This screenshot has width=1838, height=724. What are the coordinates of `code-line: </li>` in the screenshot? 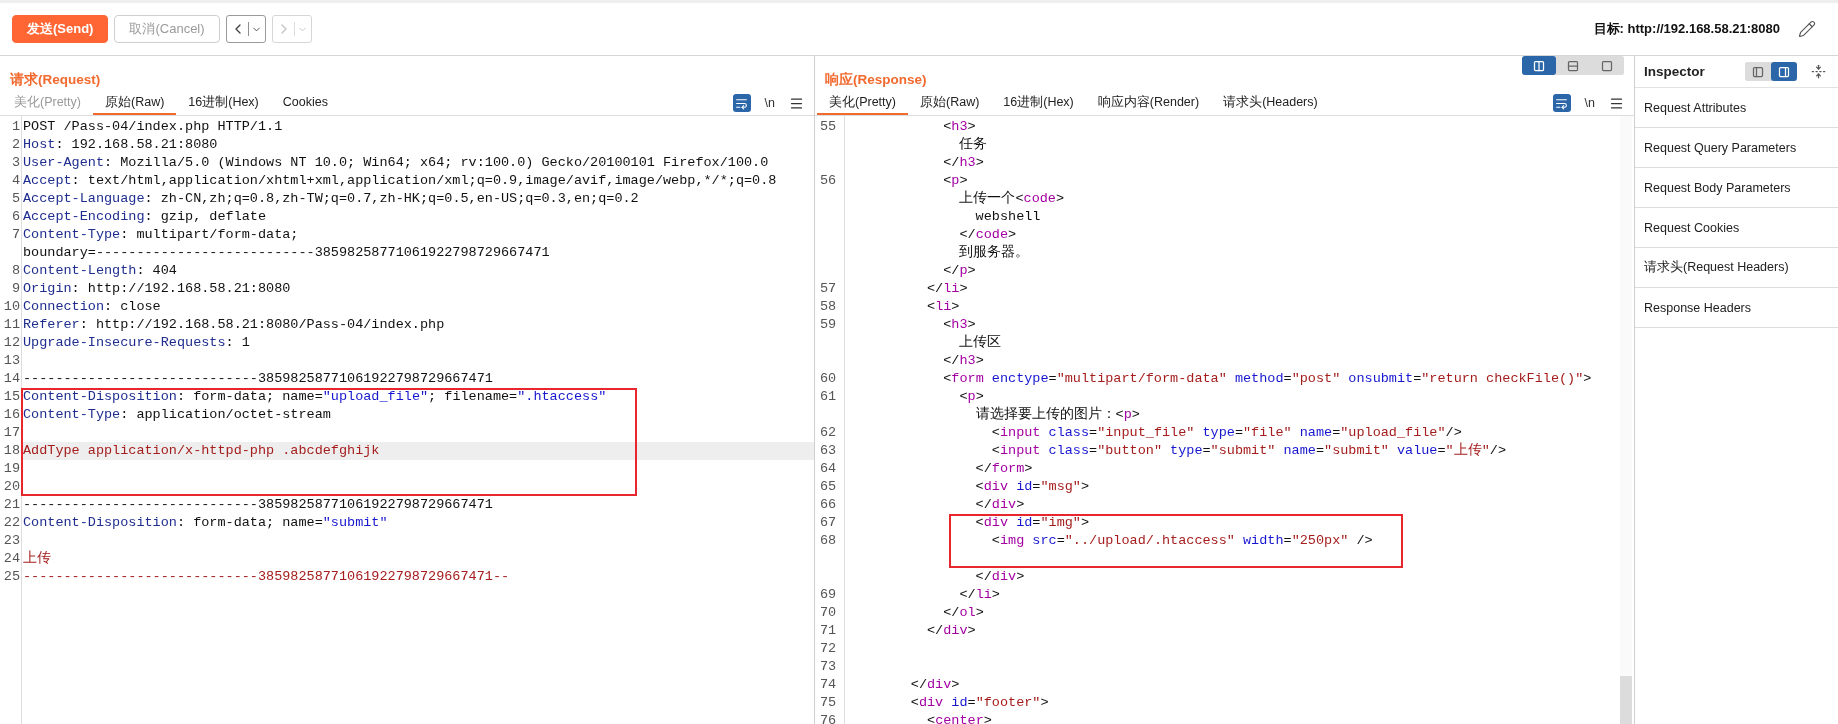 It's located at (947, 289).